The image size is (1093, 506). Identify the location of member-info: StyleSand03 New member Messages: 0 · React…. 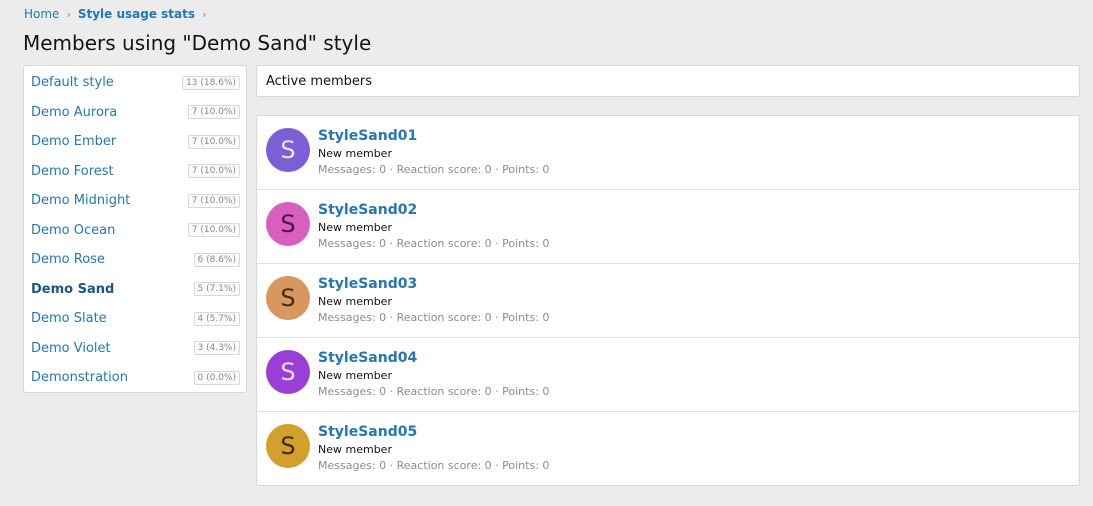
(433, 300).